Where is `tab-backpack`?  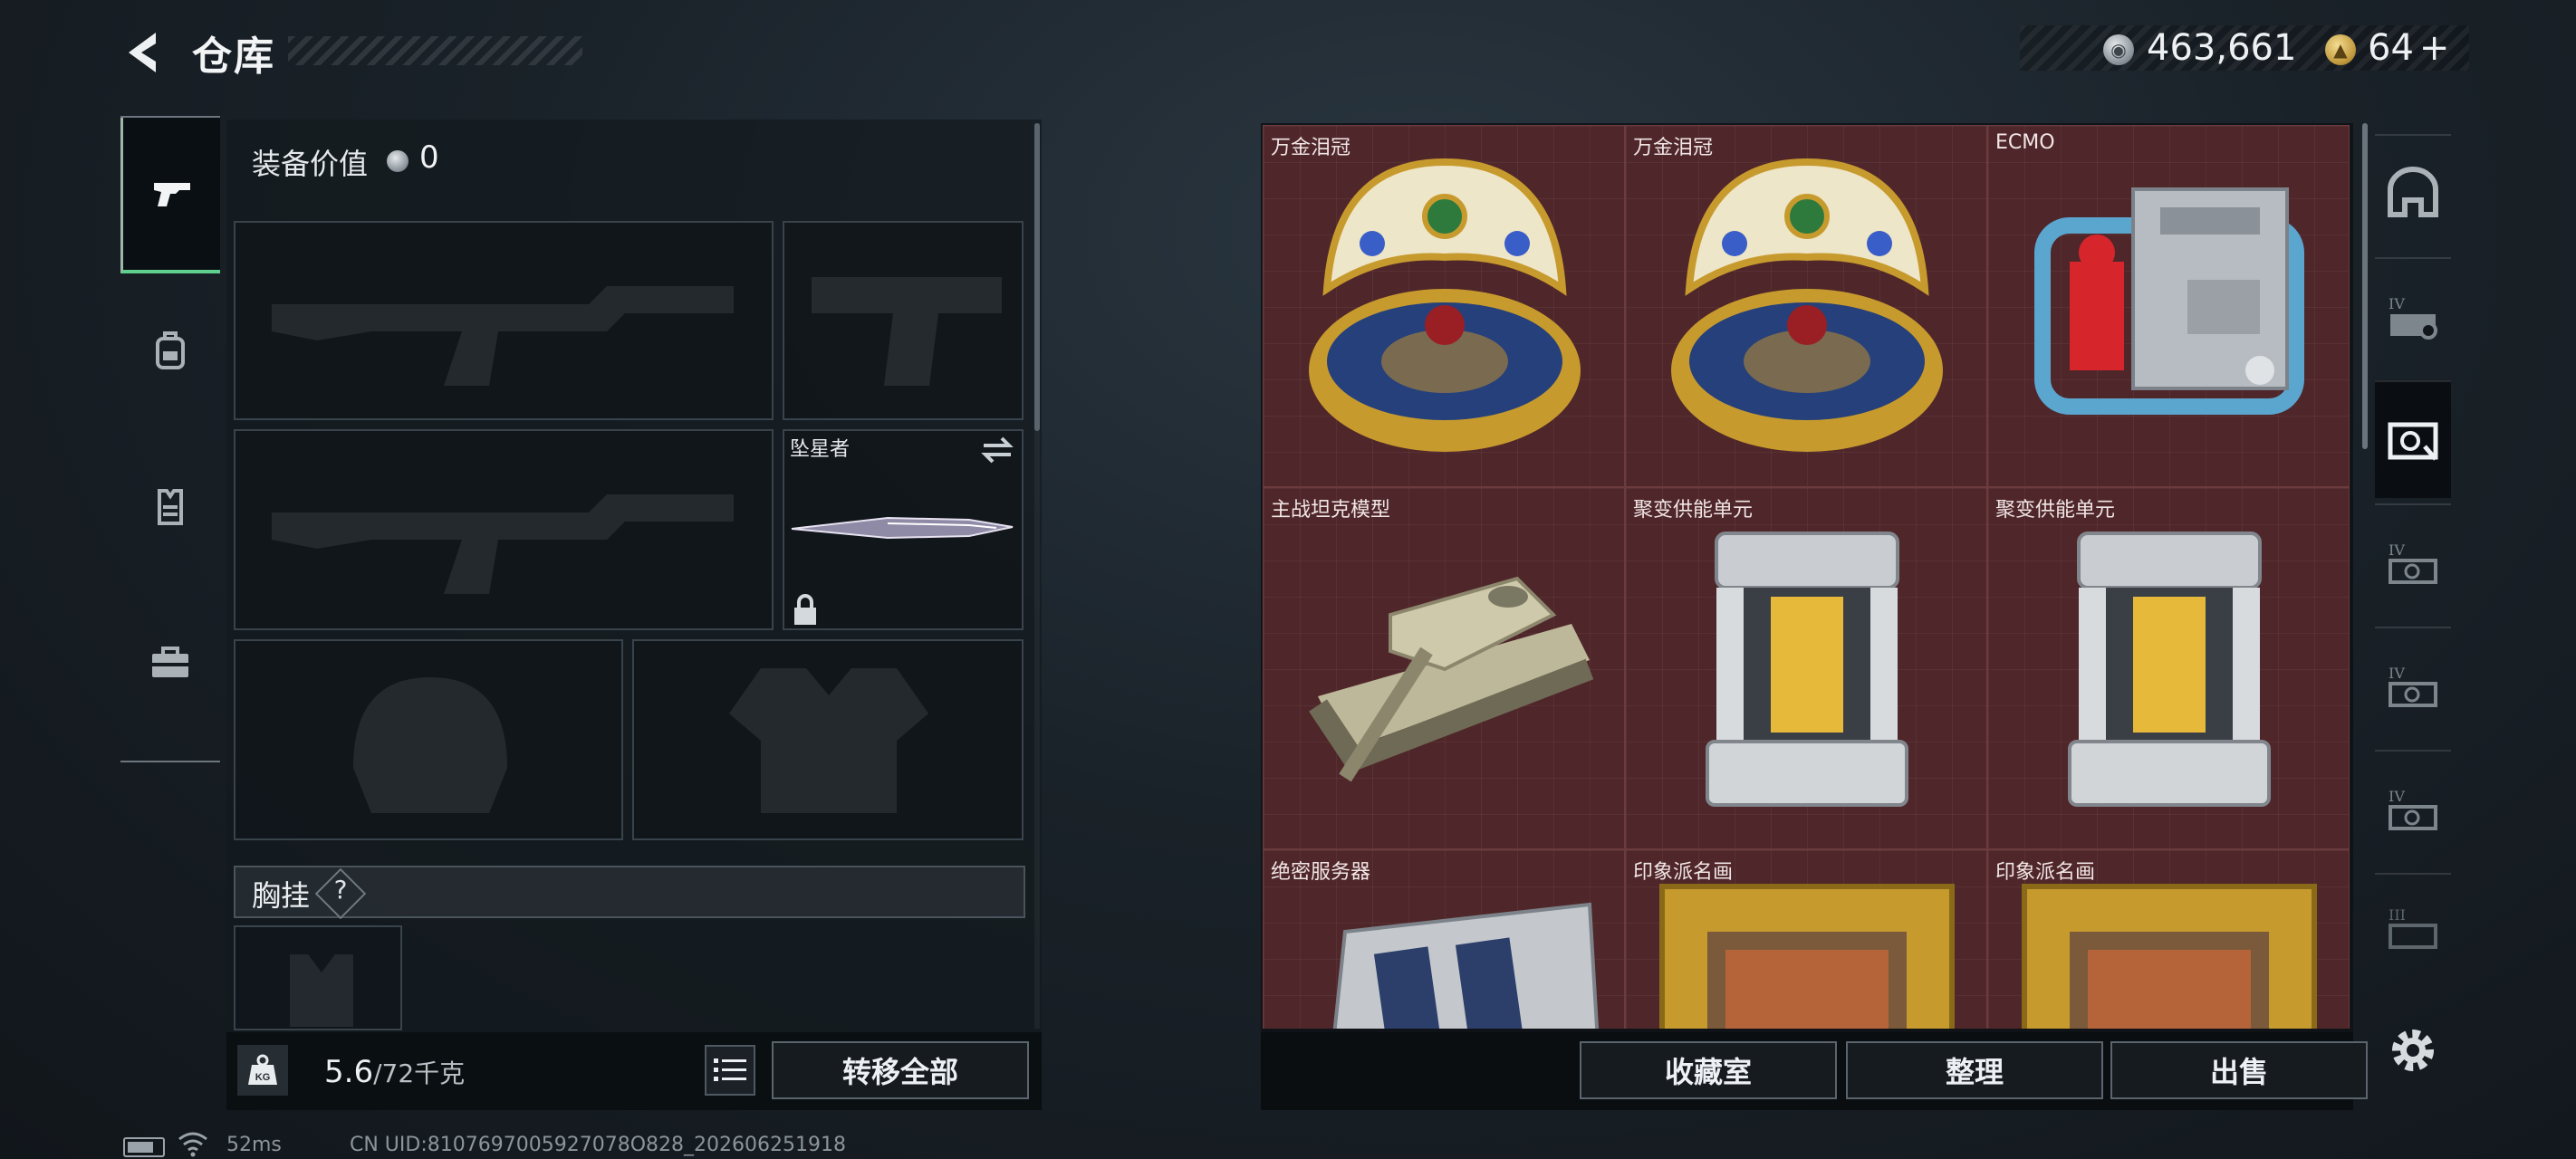
tab-backpack is located at coordinates (170, 351).